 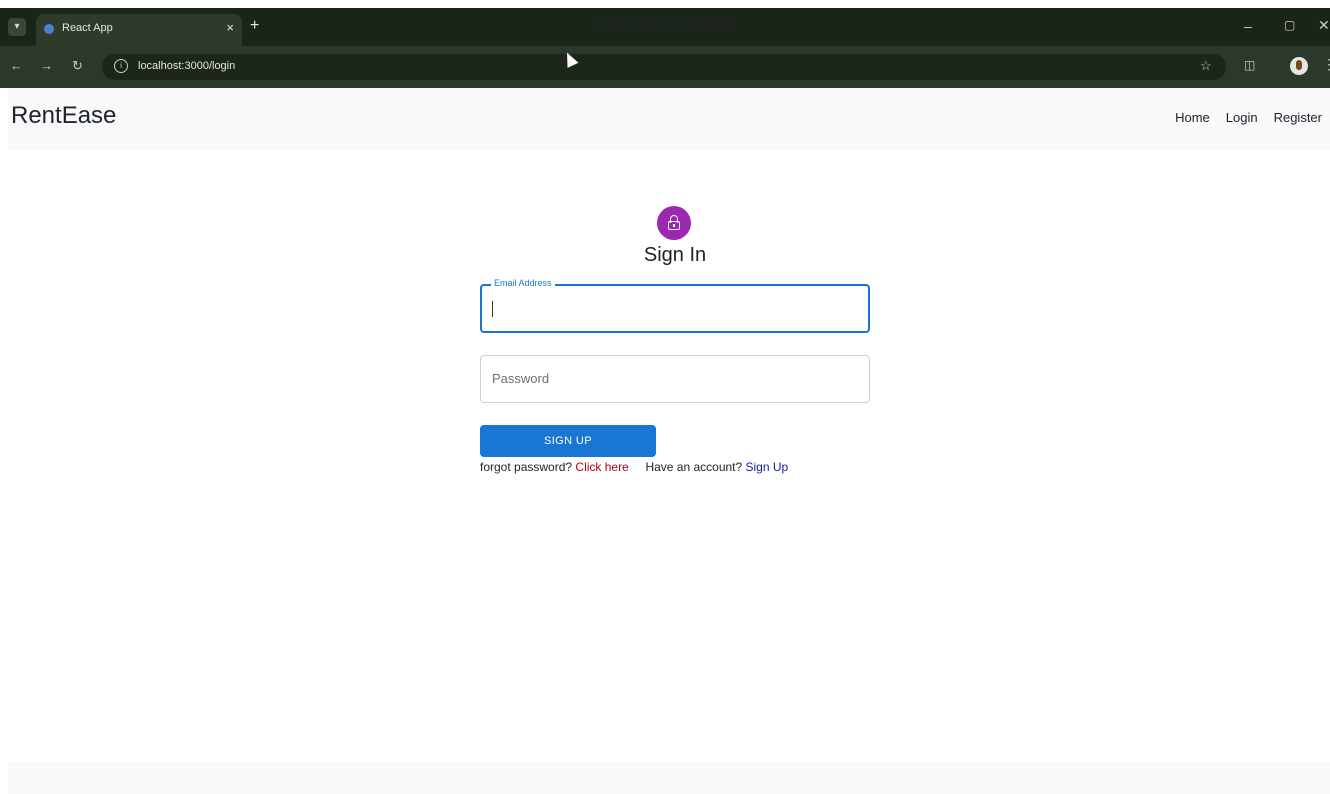 What do you see at coordinates (568, 441) in the screenshot?
I see `sign-up-button: SIGN UP` at bounding box center [568, 441].